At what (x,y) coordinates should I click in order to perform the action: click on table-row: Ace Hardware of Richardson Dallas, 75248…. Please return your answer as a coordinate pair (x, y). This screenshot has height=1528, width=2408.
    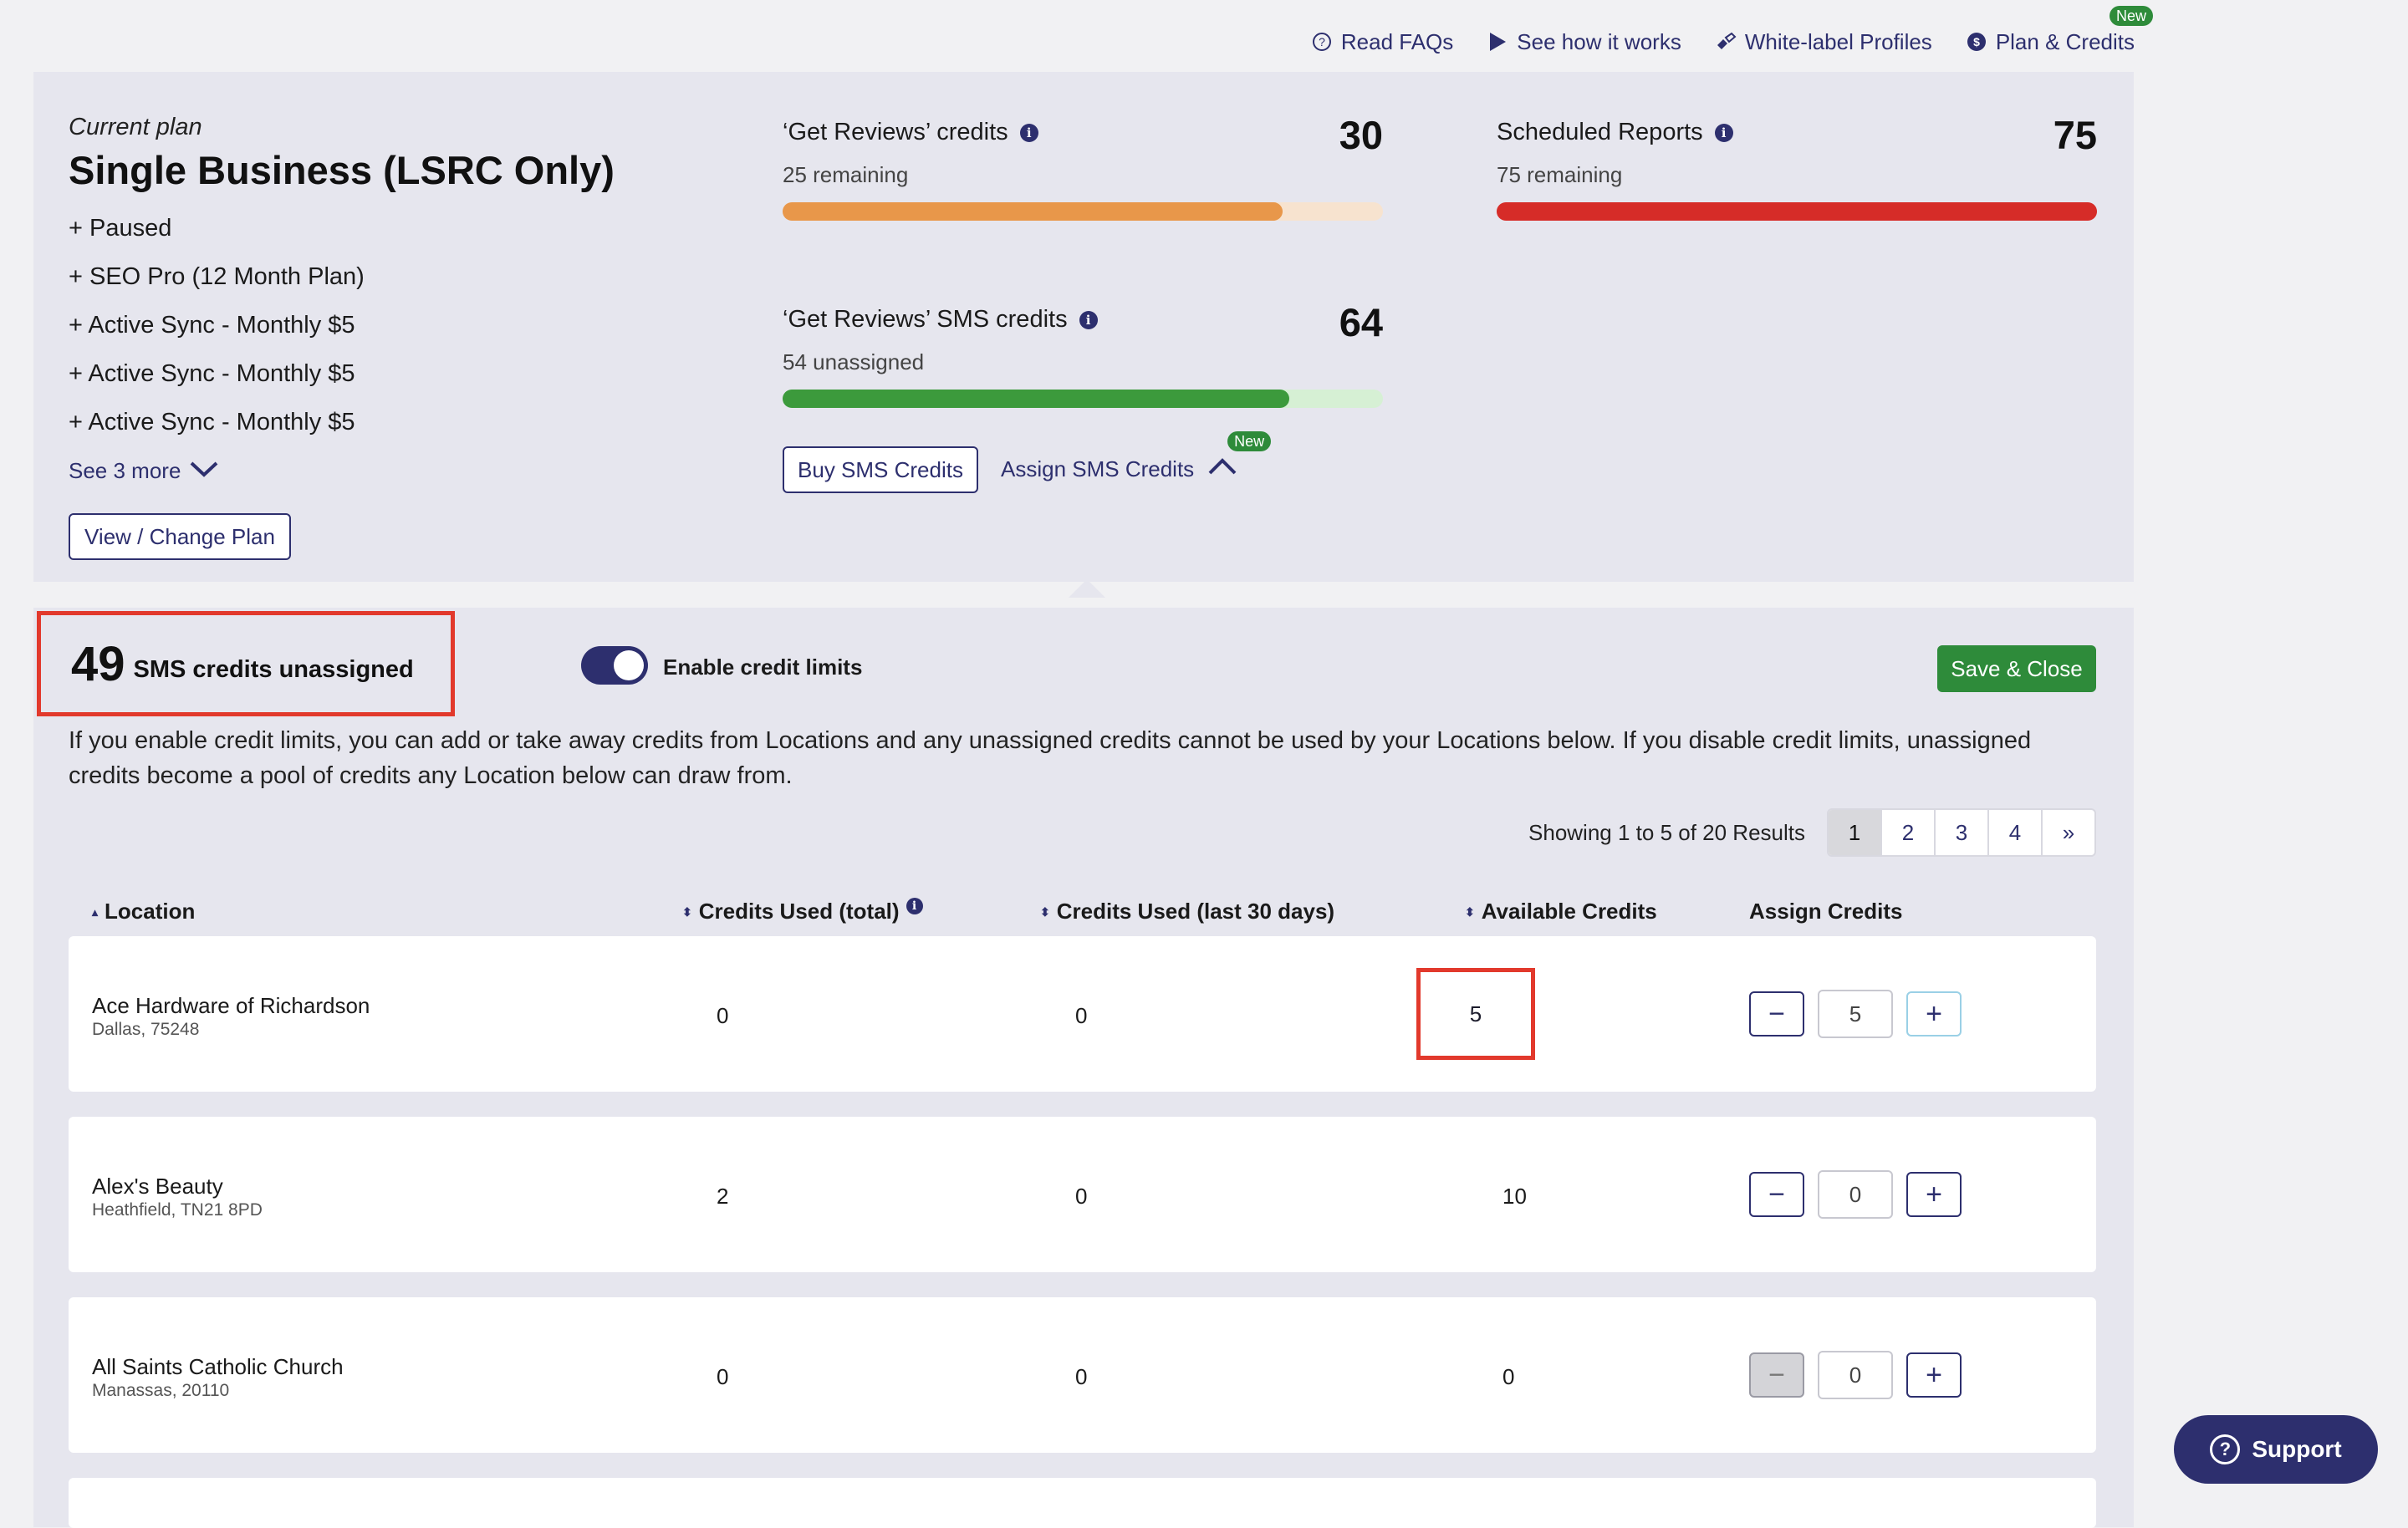
    Looking at the image, I should click on (1082, 1014).